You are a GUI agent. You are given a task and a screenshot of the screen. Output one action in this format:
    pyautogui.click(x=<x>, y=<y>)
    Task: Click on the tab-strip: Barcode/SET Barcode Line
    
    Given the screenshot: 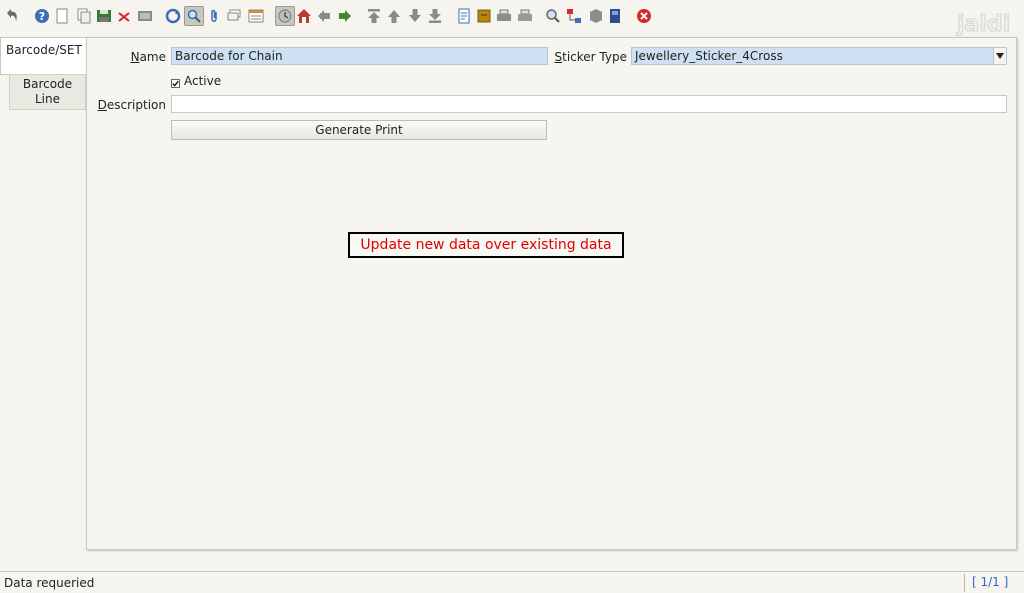 What is the action you would take?
    pyautogui.click(x=43, y=294)
    